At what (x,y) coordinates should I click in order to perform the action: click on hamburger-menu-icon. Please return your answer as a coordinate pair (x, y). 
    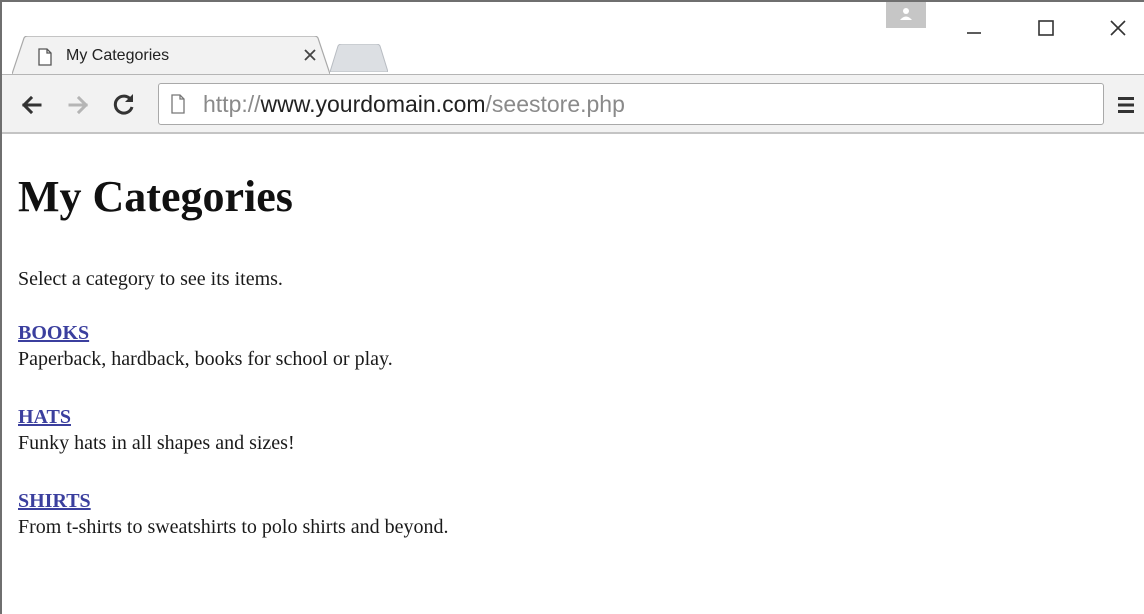
    Looking at the image, I should click on (1126, 105).